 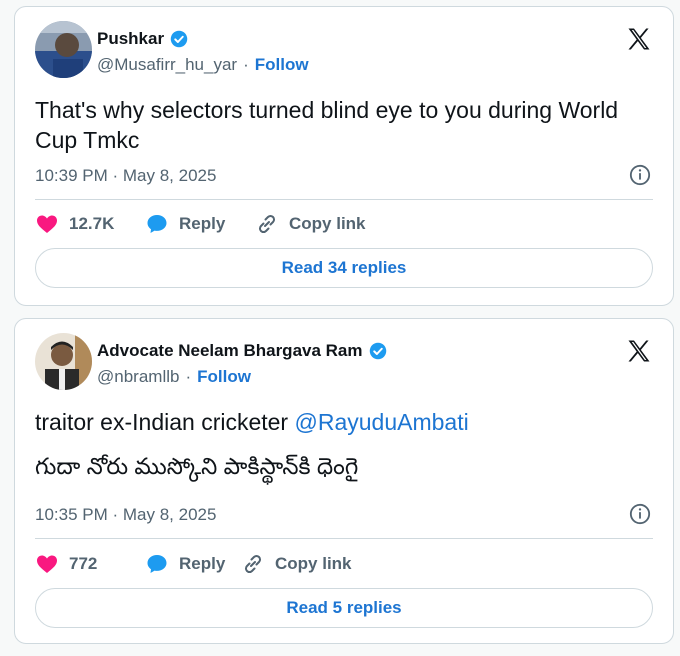 I want to click on like-button: 12.7K, so click(x=90, y=224).